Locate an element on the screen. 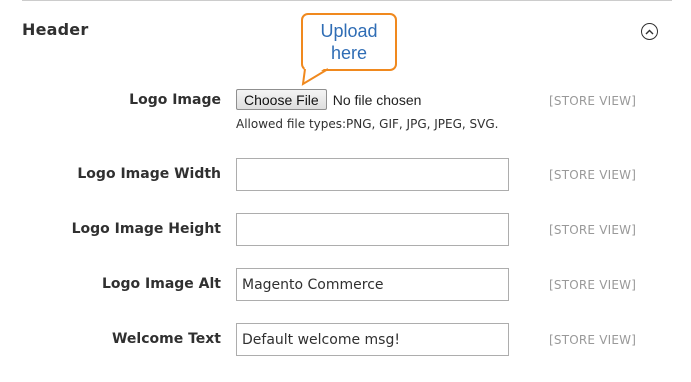  section-divider is located at coordinates (347, 0).